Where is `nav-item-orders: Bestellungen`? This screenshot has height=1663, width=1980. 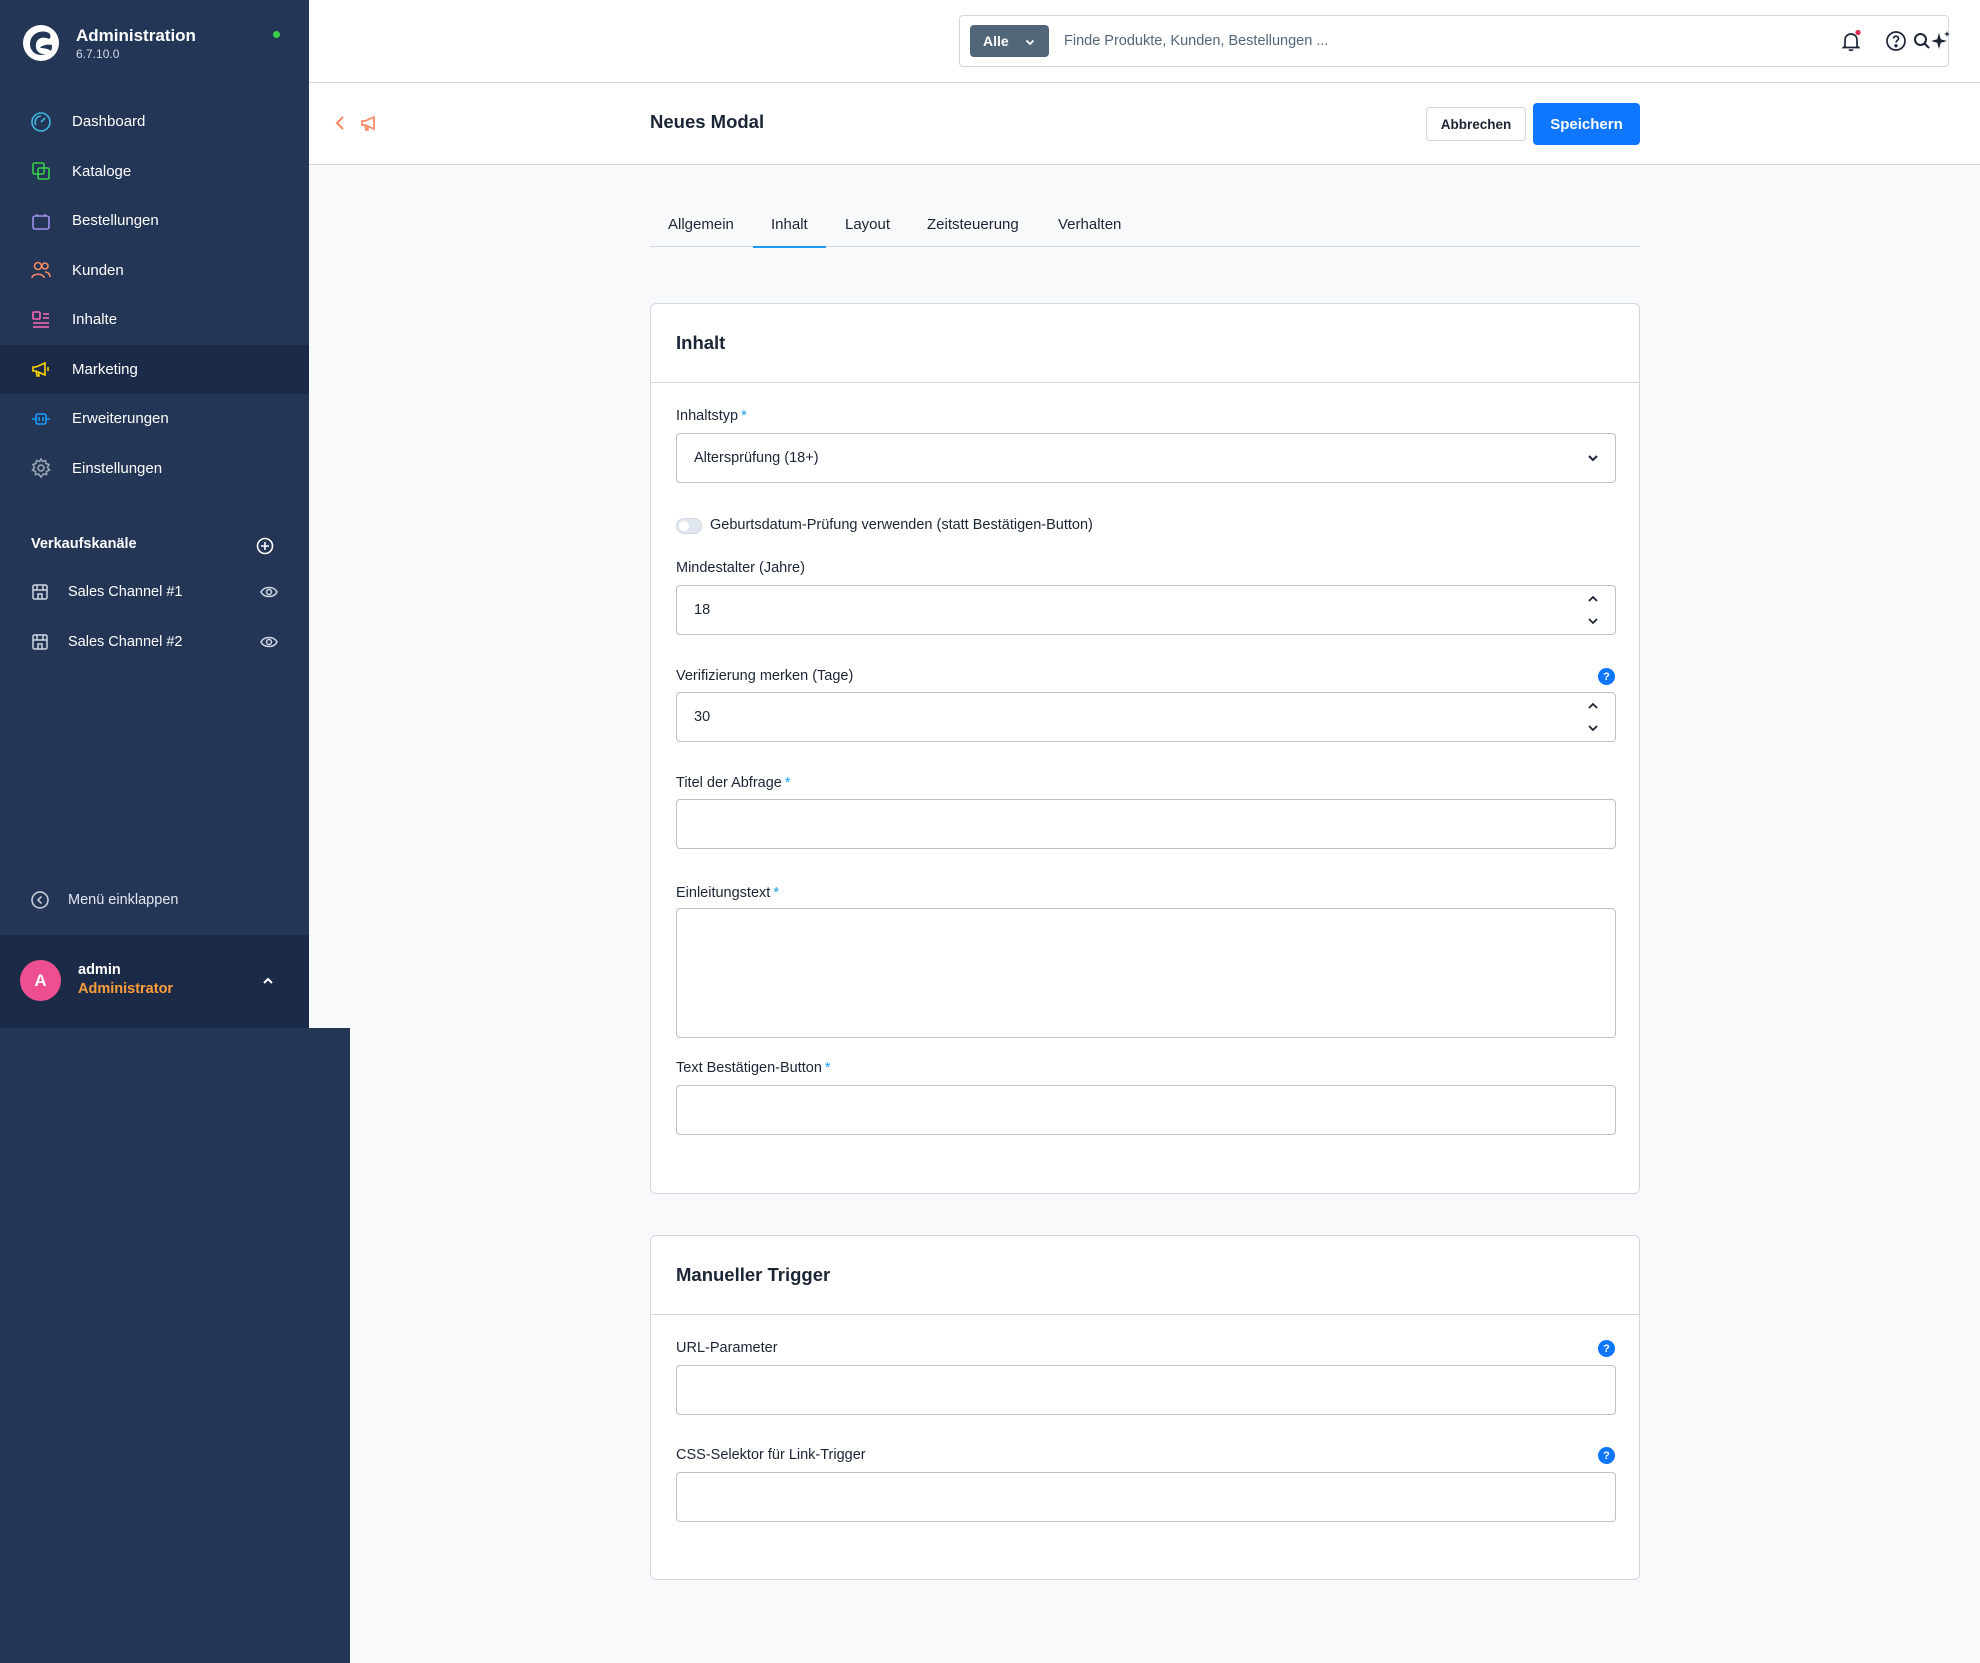 nav-item-orders: Bestellungen is located at coordinates (154, 221).